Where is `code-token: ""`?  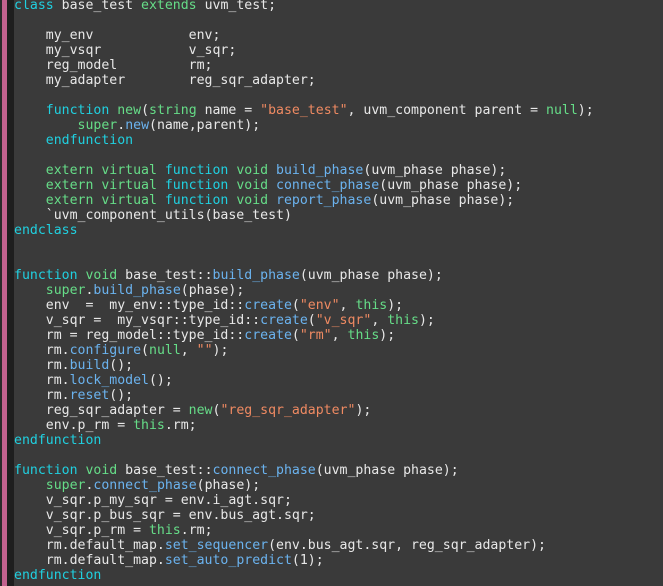
code-token: "" is located at coordinates (204, 350).